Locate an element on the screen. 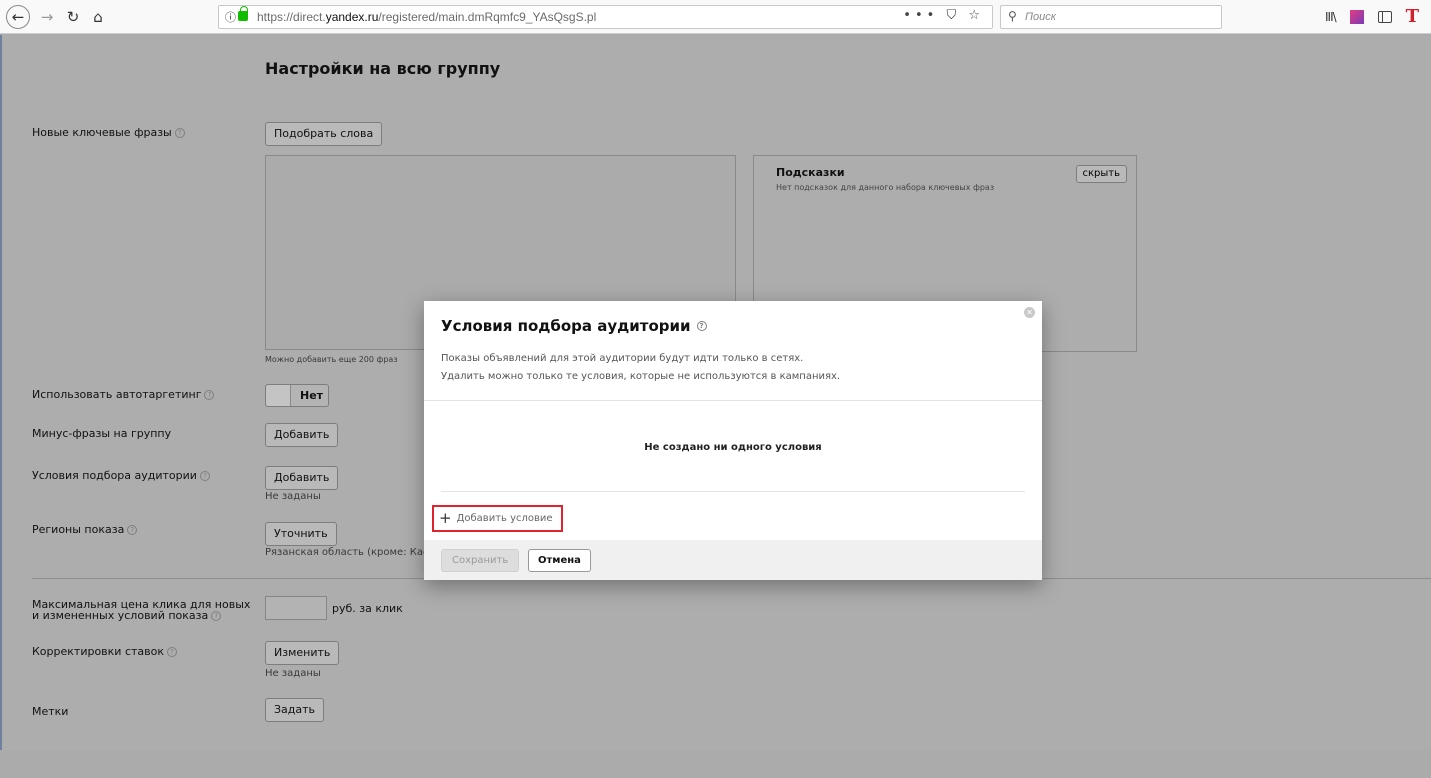 The width and height of the screenshot is (1431, 778). lock-icon is located at coordinates (243, 13).